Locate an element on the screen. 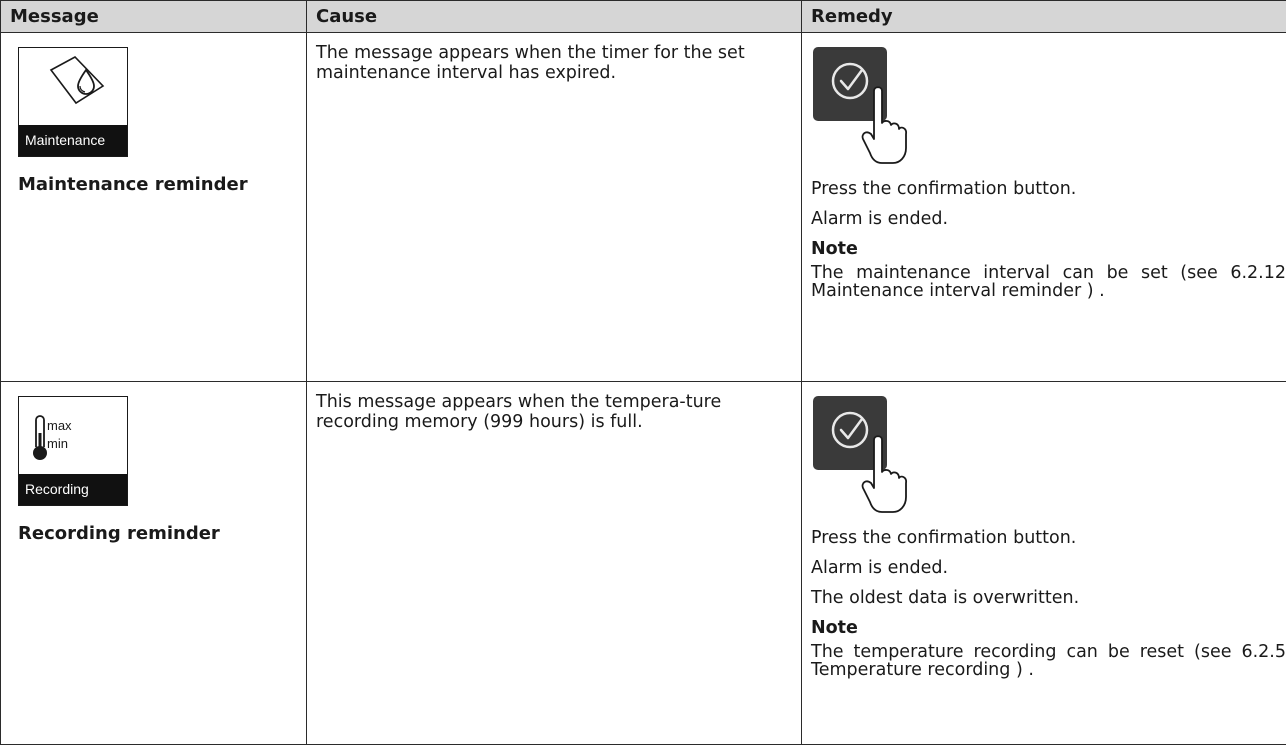  remedy-step: The oldest data is overwritten. is located at coordinates (1048, 598).